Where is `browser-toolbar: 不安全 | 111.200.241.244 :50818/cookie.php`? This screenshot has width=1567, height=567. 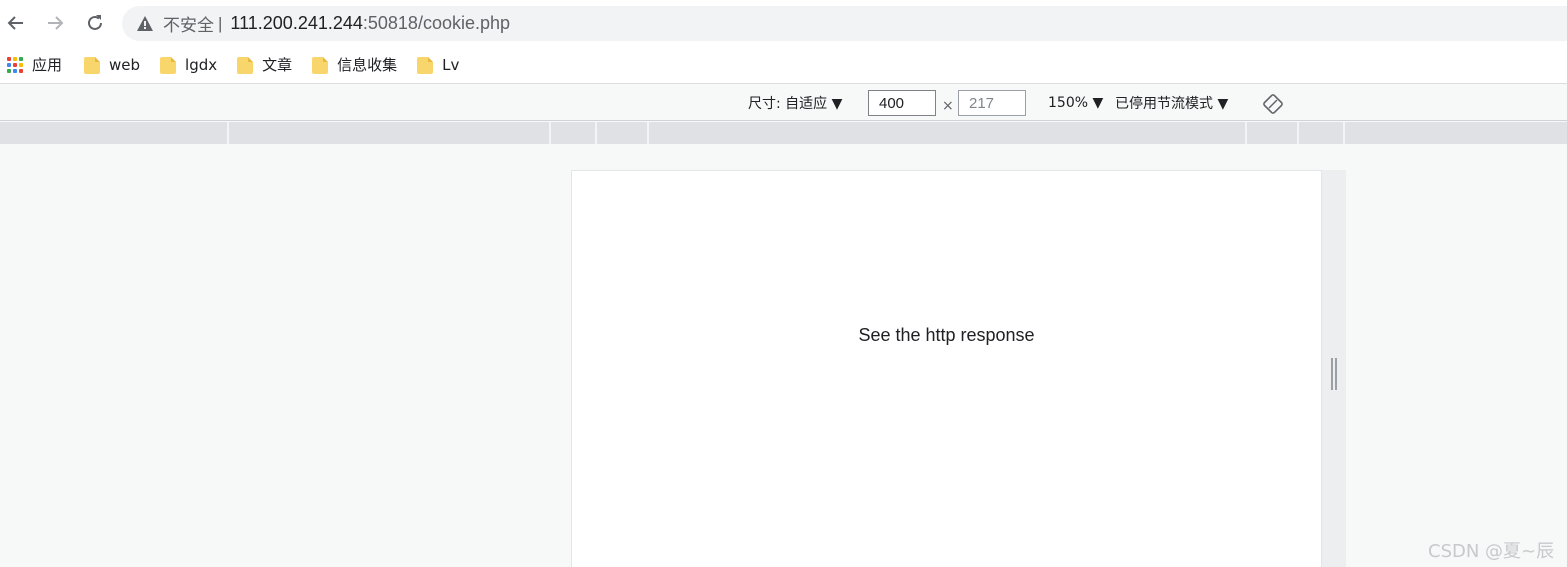 browser-toolbar: 不安全 | 111.200.241.244 :50818/cookie.php is located at coordinates (783, 23).